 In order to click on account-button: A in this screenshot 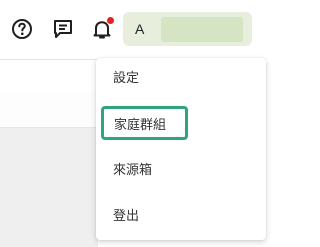, I will do `click(187, 29)`.